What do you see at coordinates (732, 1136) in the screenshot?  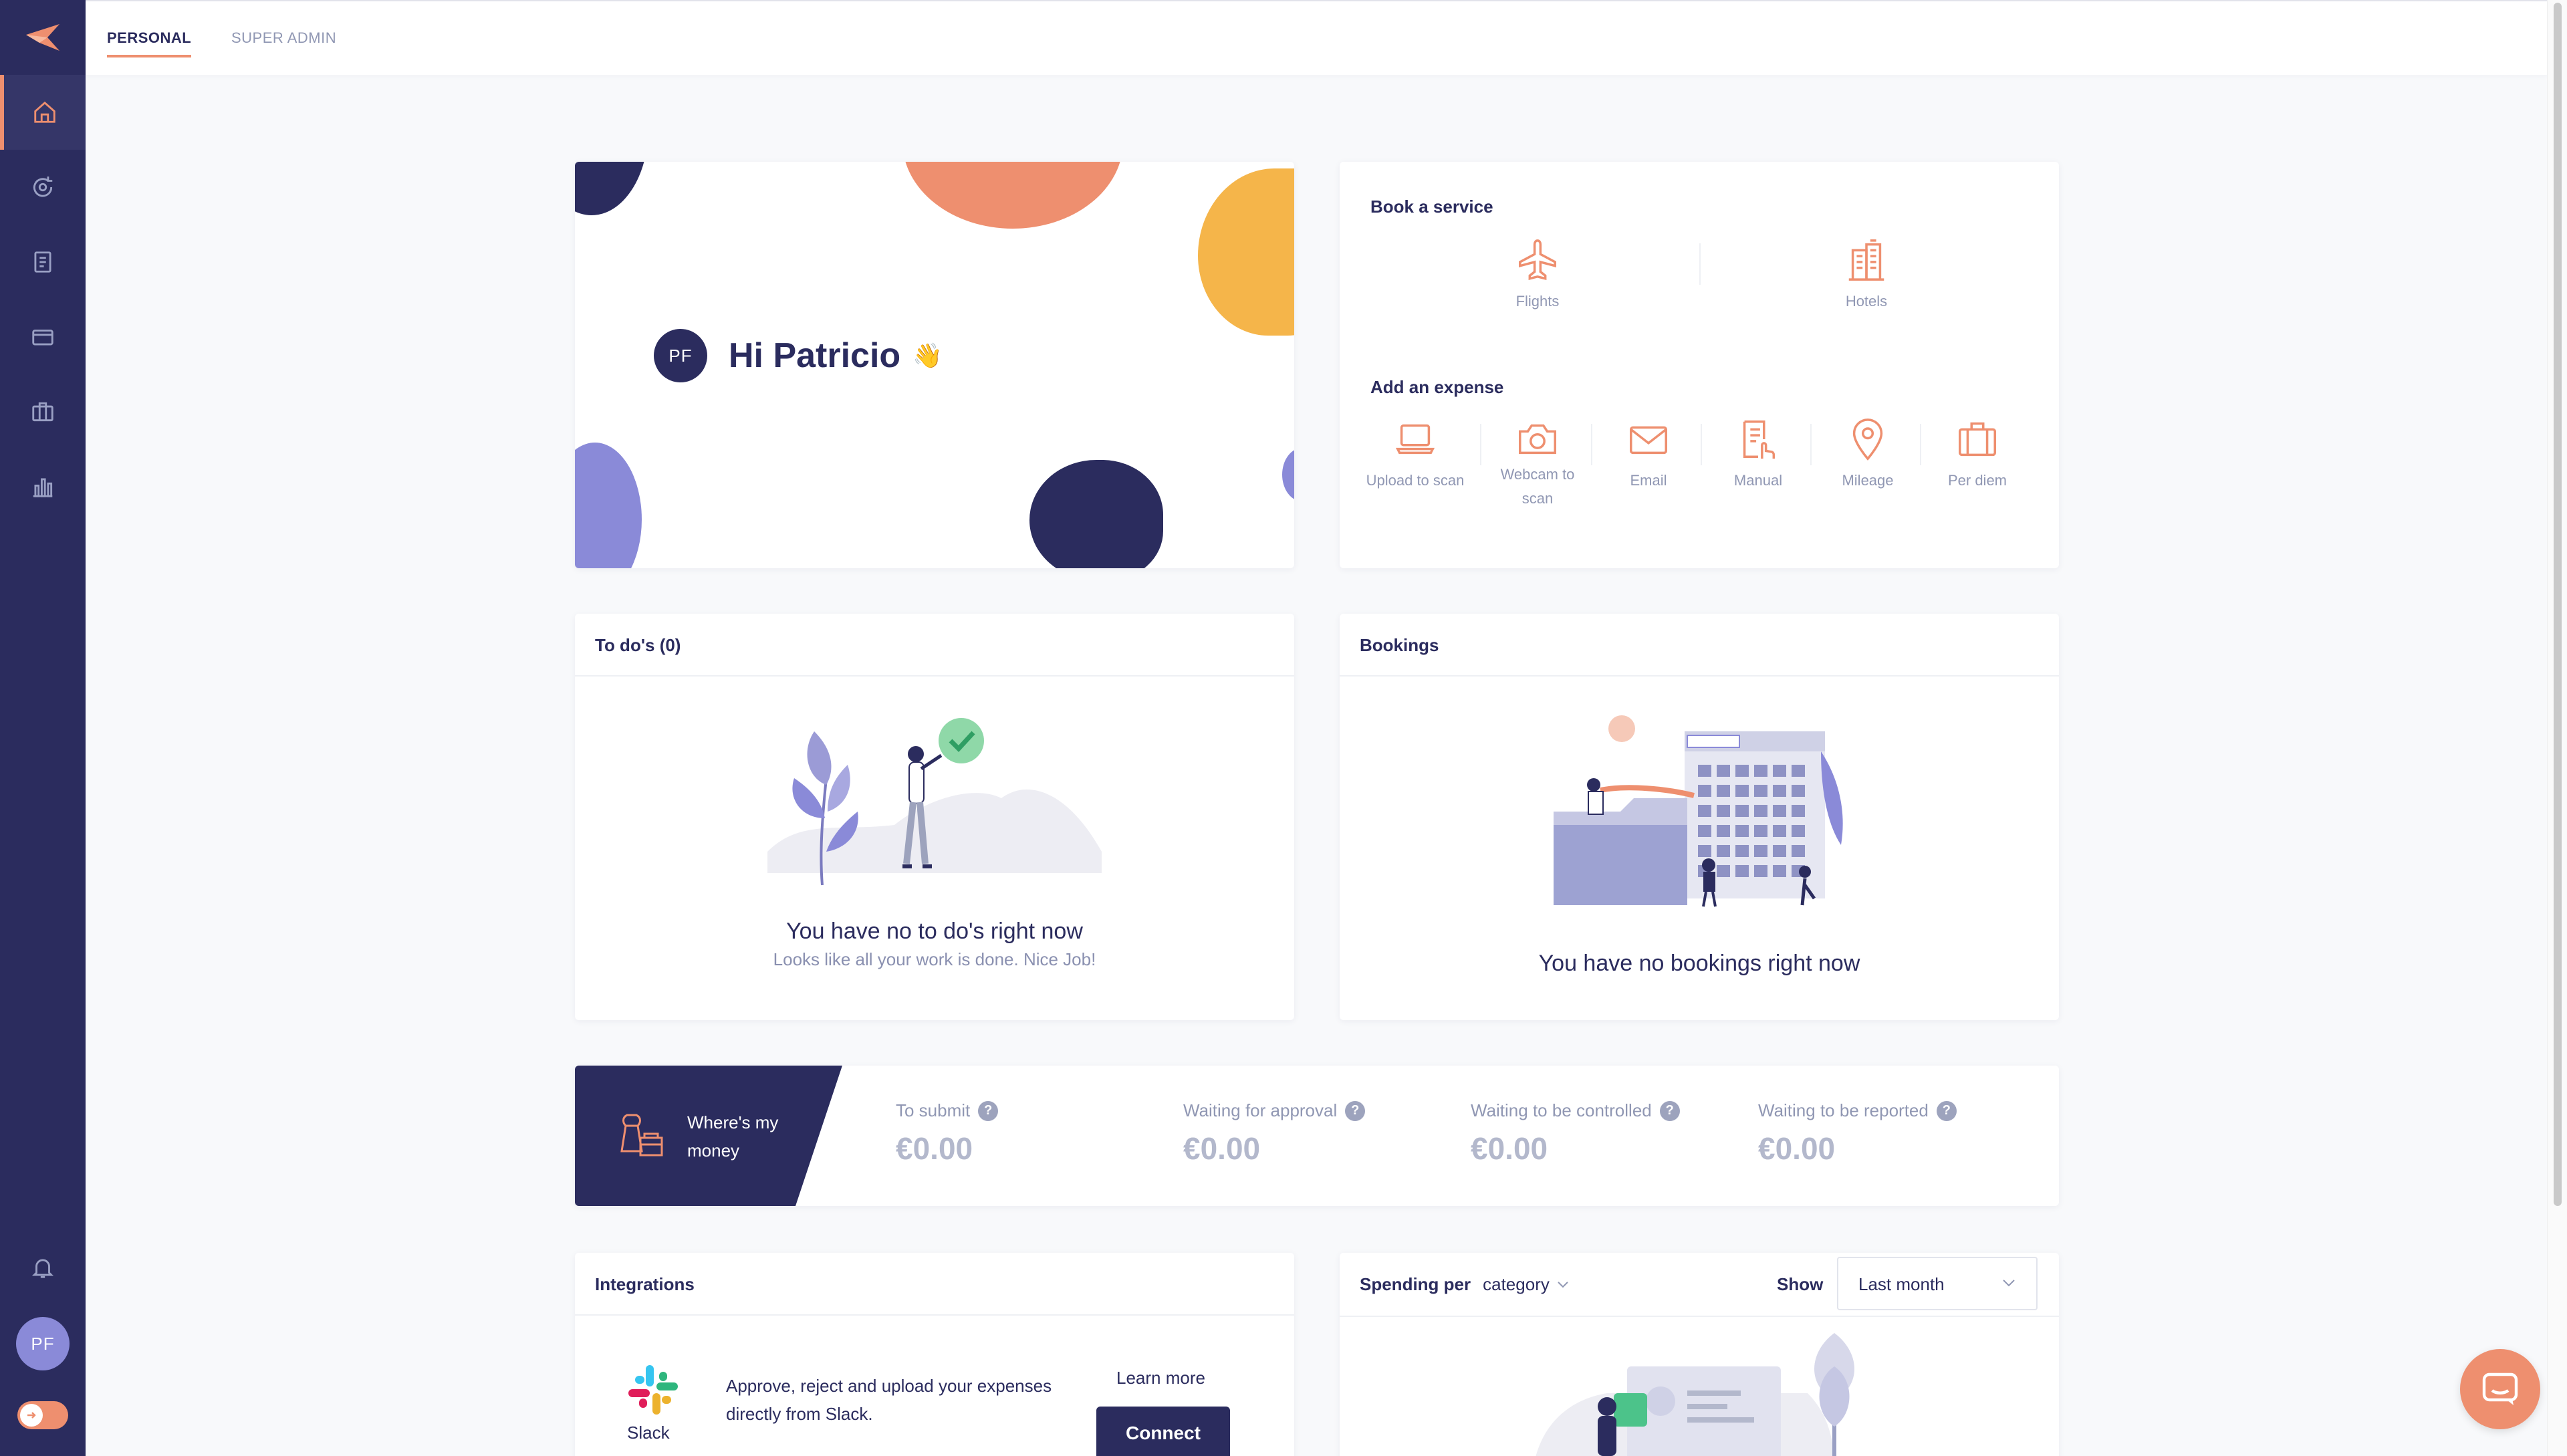 I see `money-label: Where's my money` at bounding box center [732, 1136].